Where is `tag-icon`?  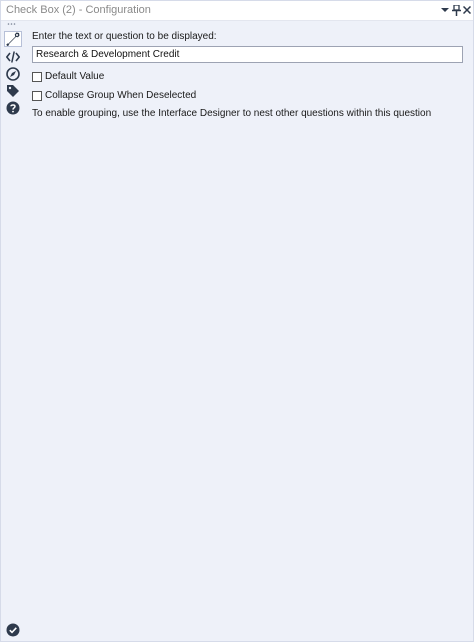
tag-icon is located at coordinates (13, 91).